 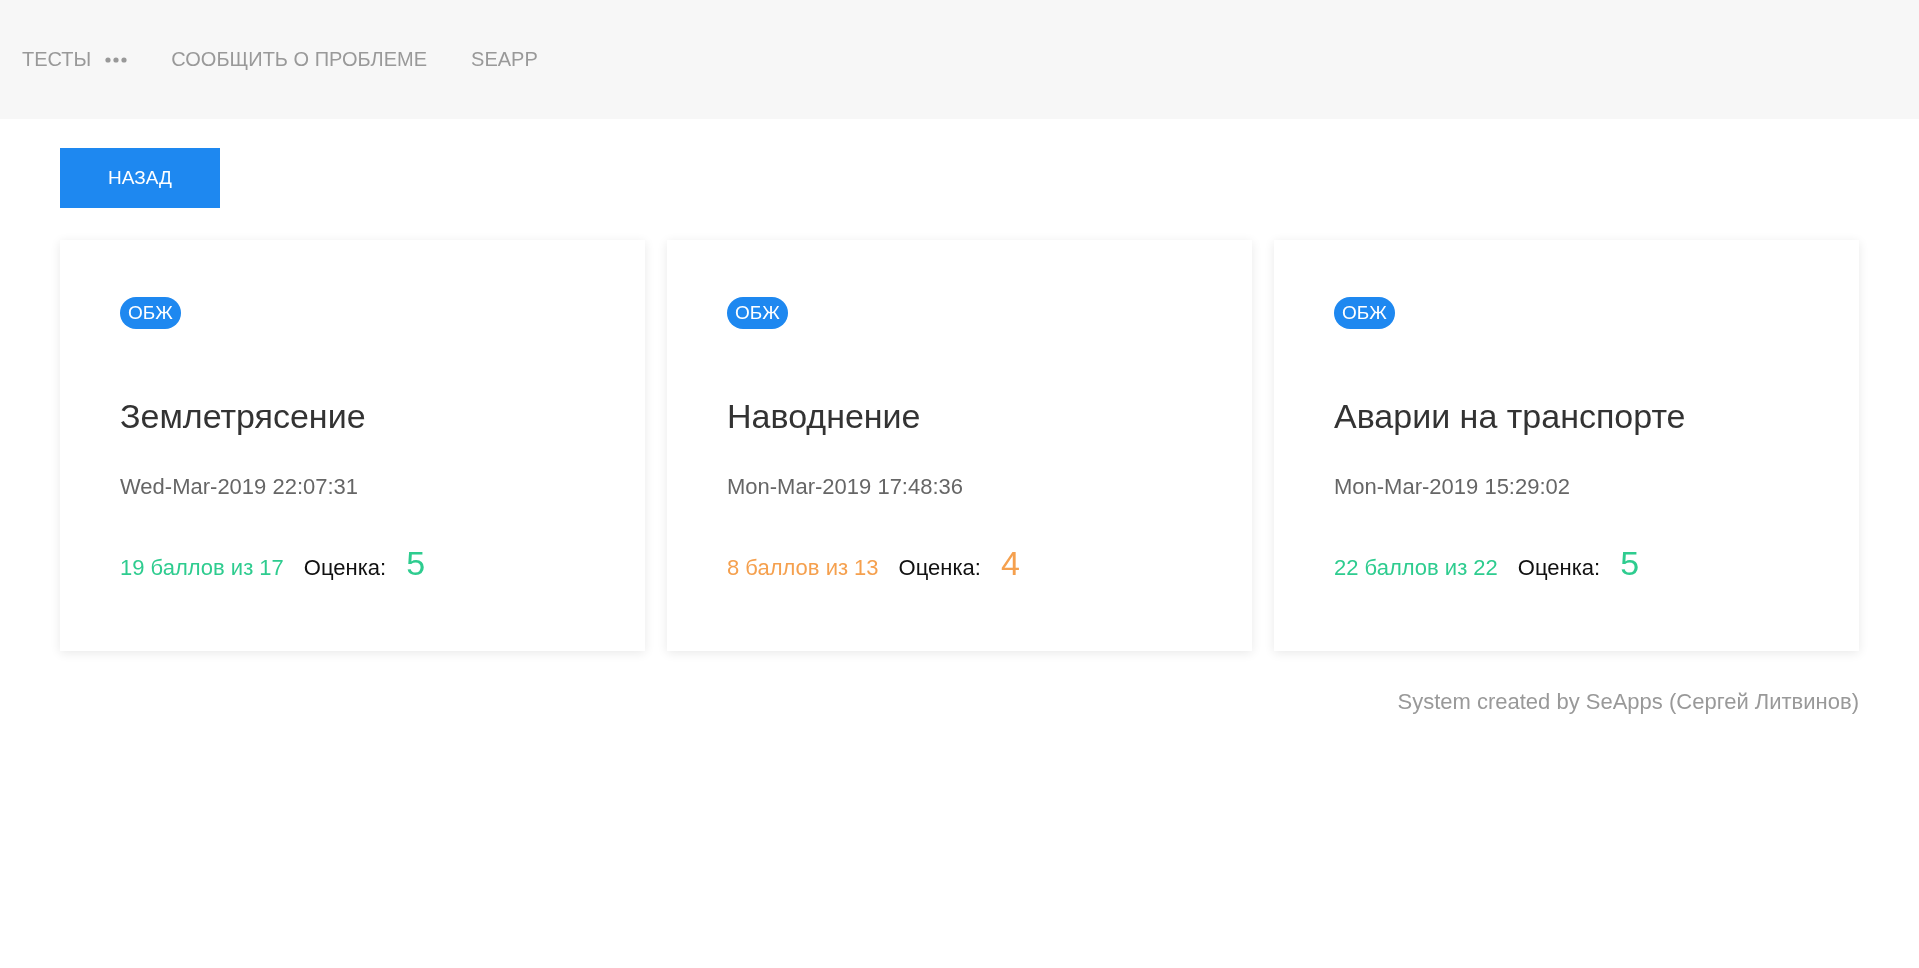 I want to click on test-title: Наводнение, so click(x=824, y=416).